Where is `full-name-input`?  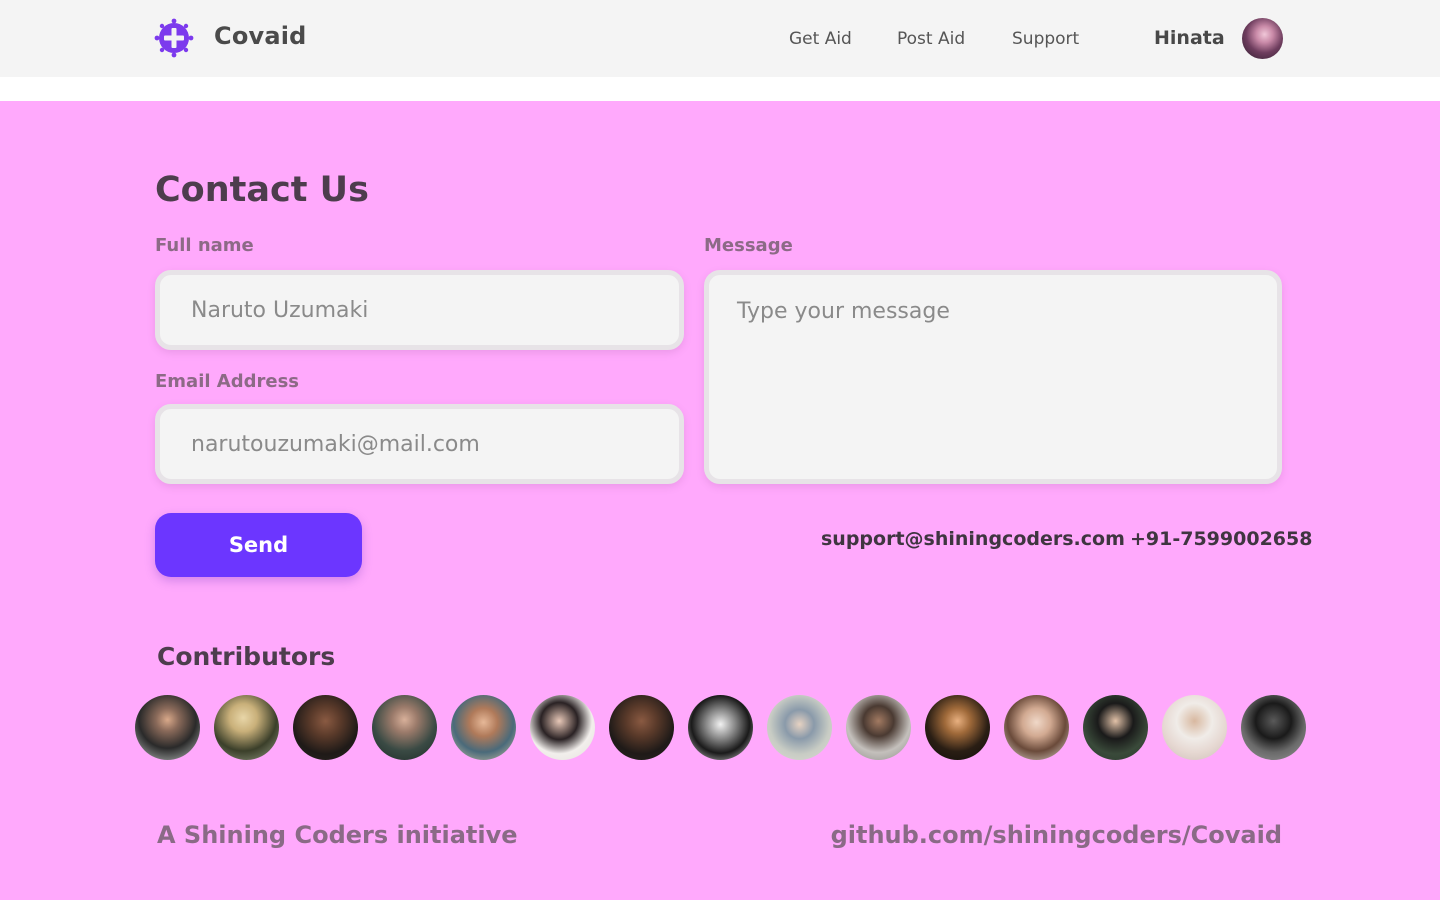
full-name-input is located at coordinates (419, 310).